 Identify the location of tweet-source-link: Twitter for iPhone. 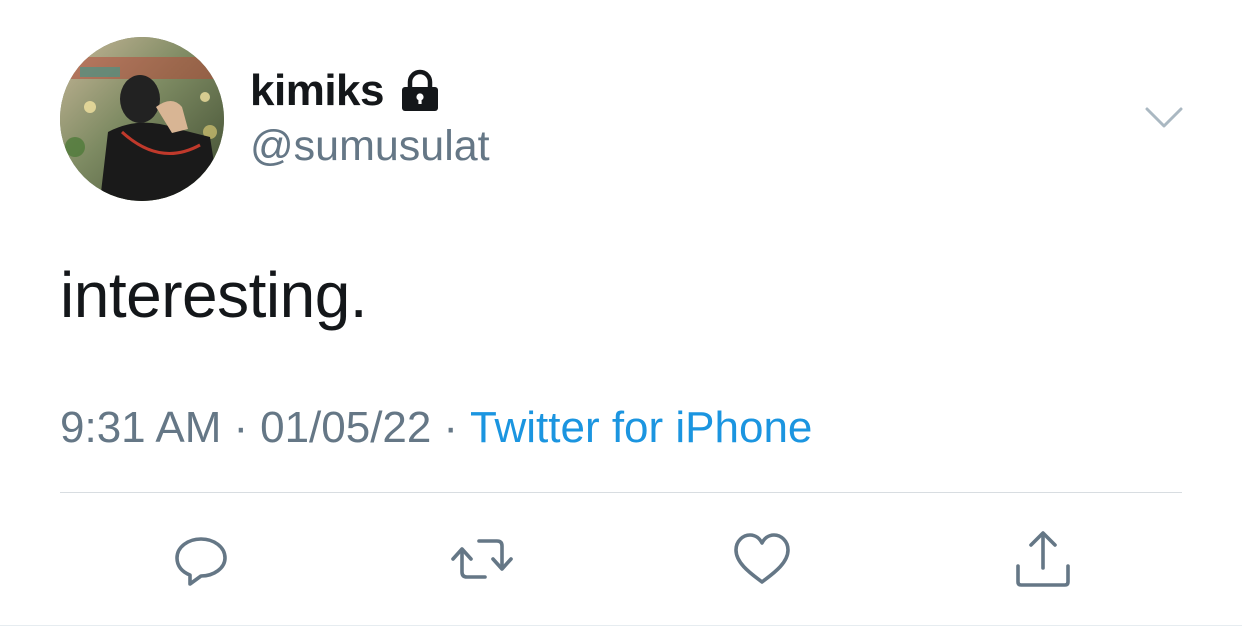
(641, 427).